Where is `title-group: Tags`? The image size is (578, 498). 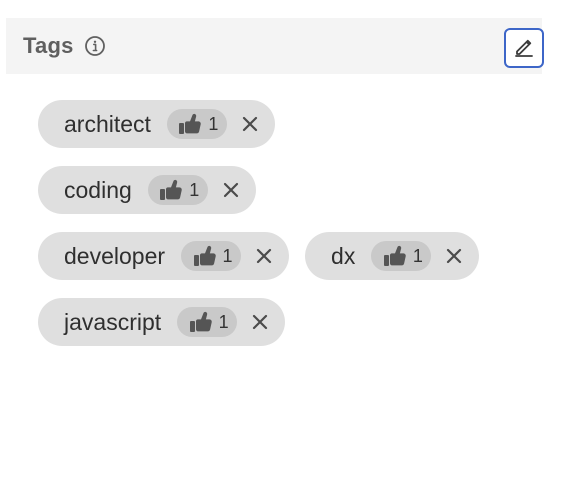 title-group: Tags is located at coordinates (64, 46).